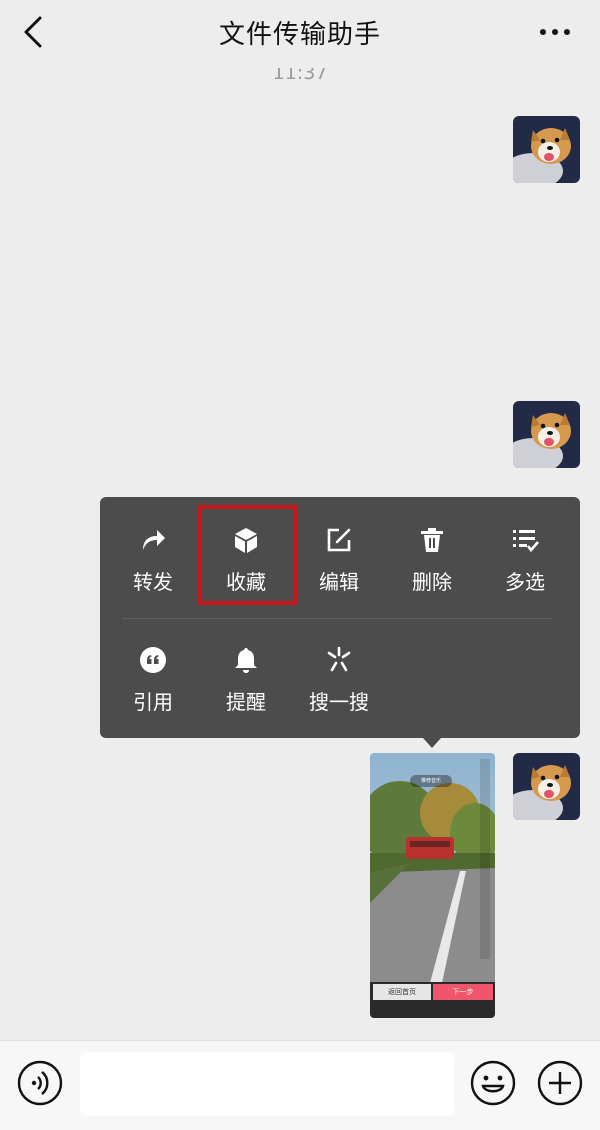 The width and height of the screenshot is (600, 1130). Describe the element at coordinates (432, 540) in the screenshot. I see `trash-icon` at that location.